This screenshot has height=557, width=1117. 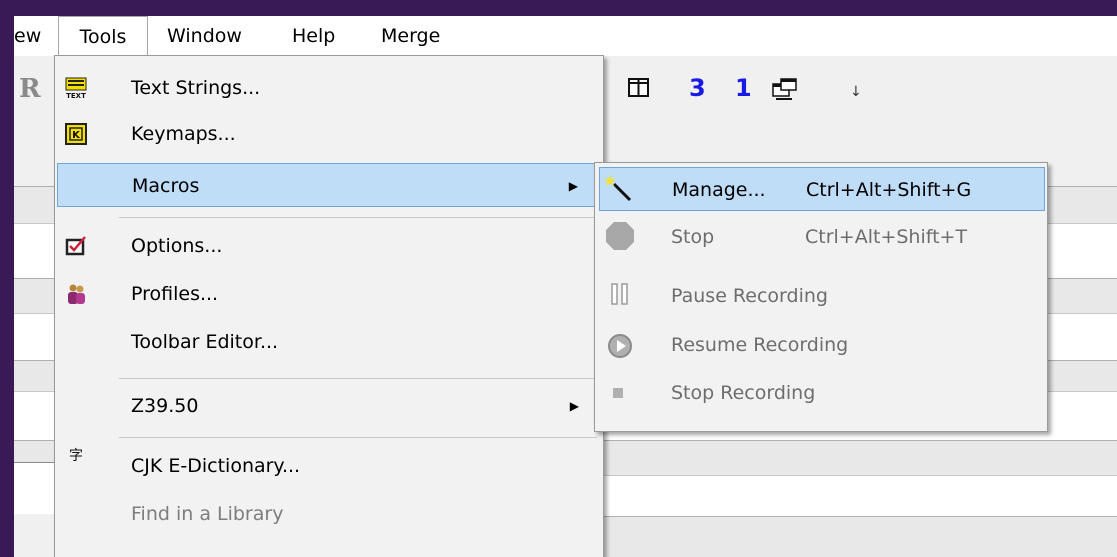 I want to click on magic-wand-icon, so click(x=618, y=188).